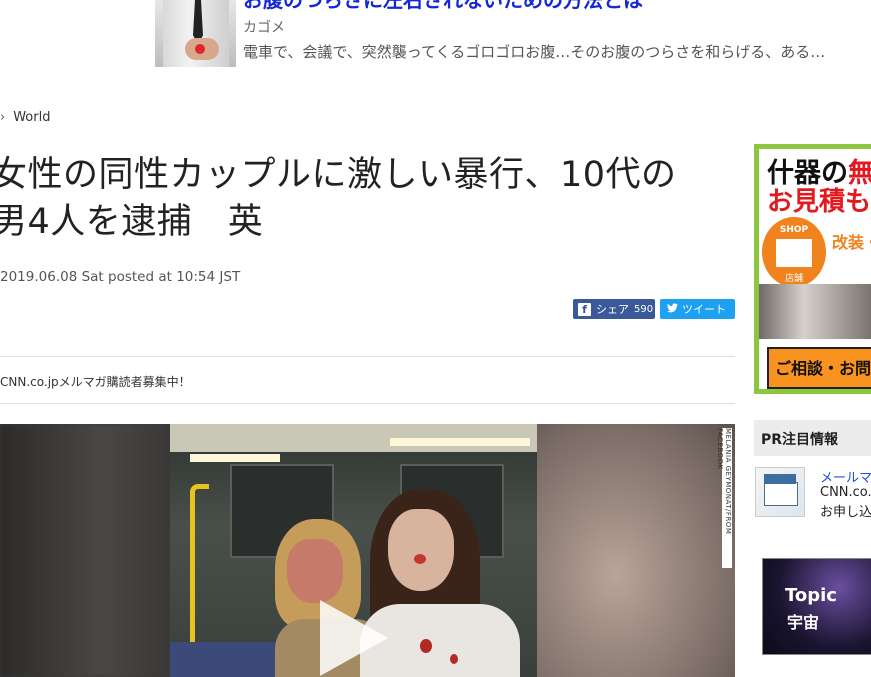 Image resolution: width=871 pixels, height=677 pixels. Describe the element at coordinates (780, 479) in the screenshot. I see `envelope-flap` at that location.